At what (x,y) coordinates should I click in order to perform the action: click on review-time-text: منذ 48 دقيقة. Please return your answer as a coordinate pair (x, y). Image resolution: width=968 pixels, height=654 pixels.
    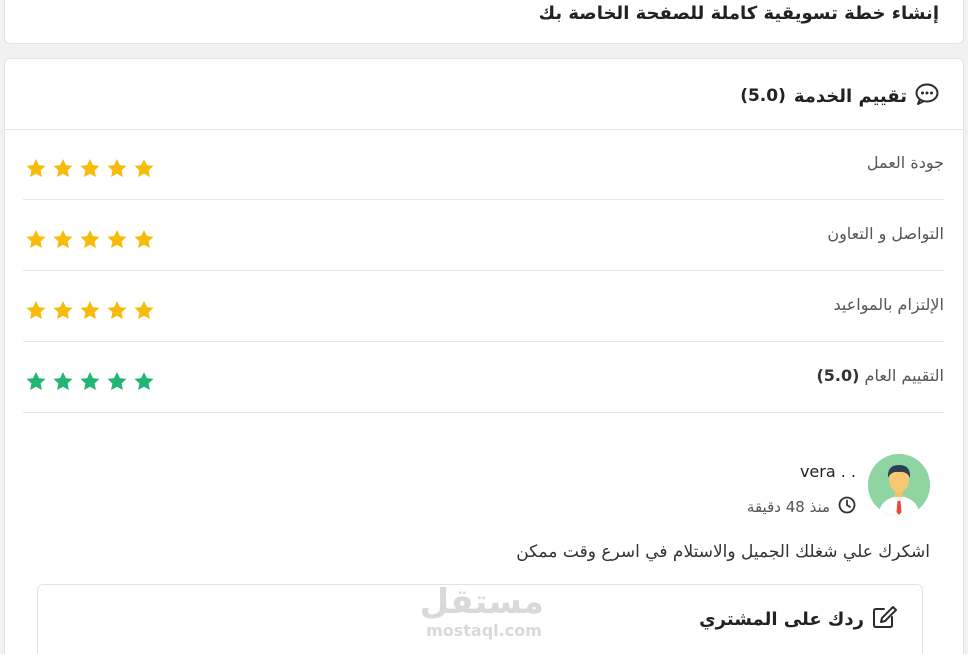
    Looking at the image, I should click on (788, 507).